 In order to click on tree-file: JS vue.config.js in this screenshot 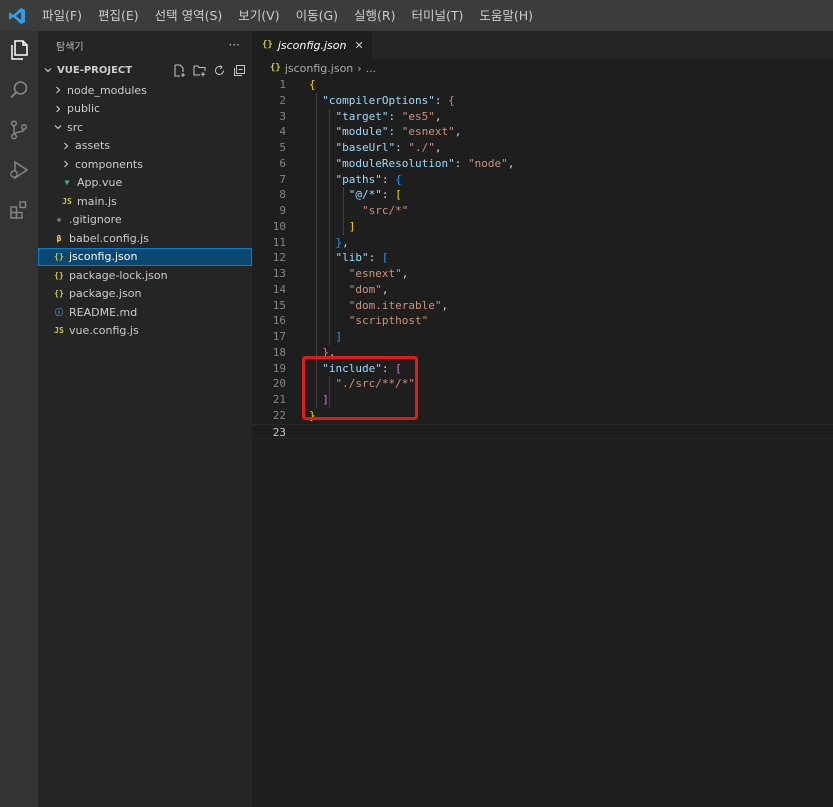, I will do `click(145, 331)`.